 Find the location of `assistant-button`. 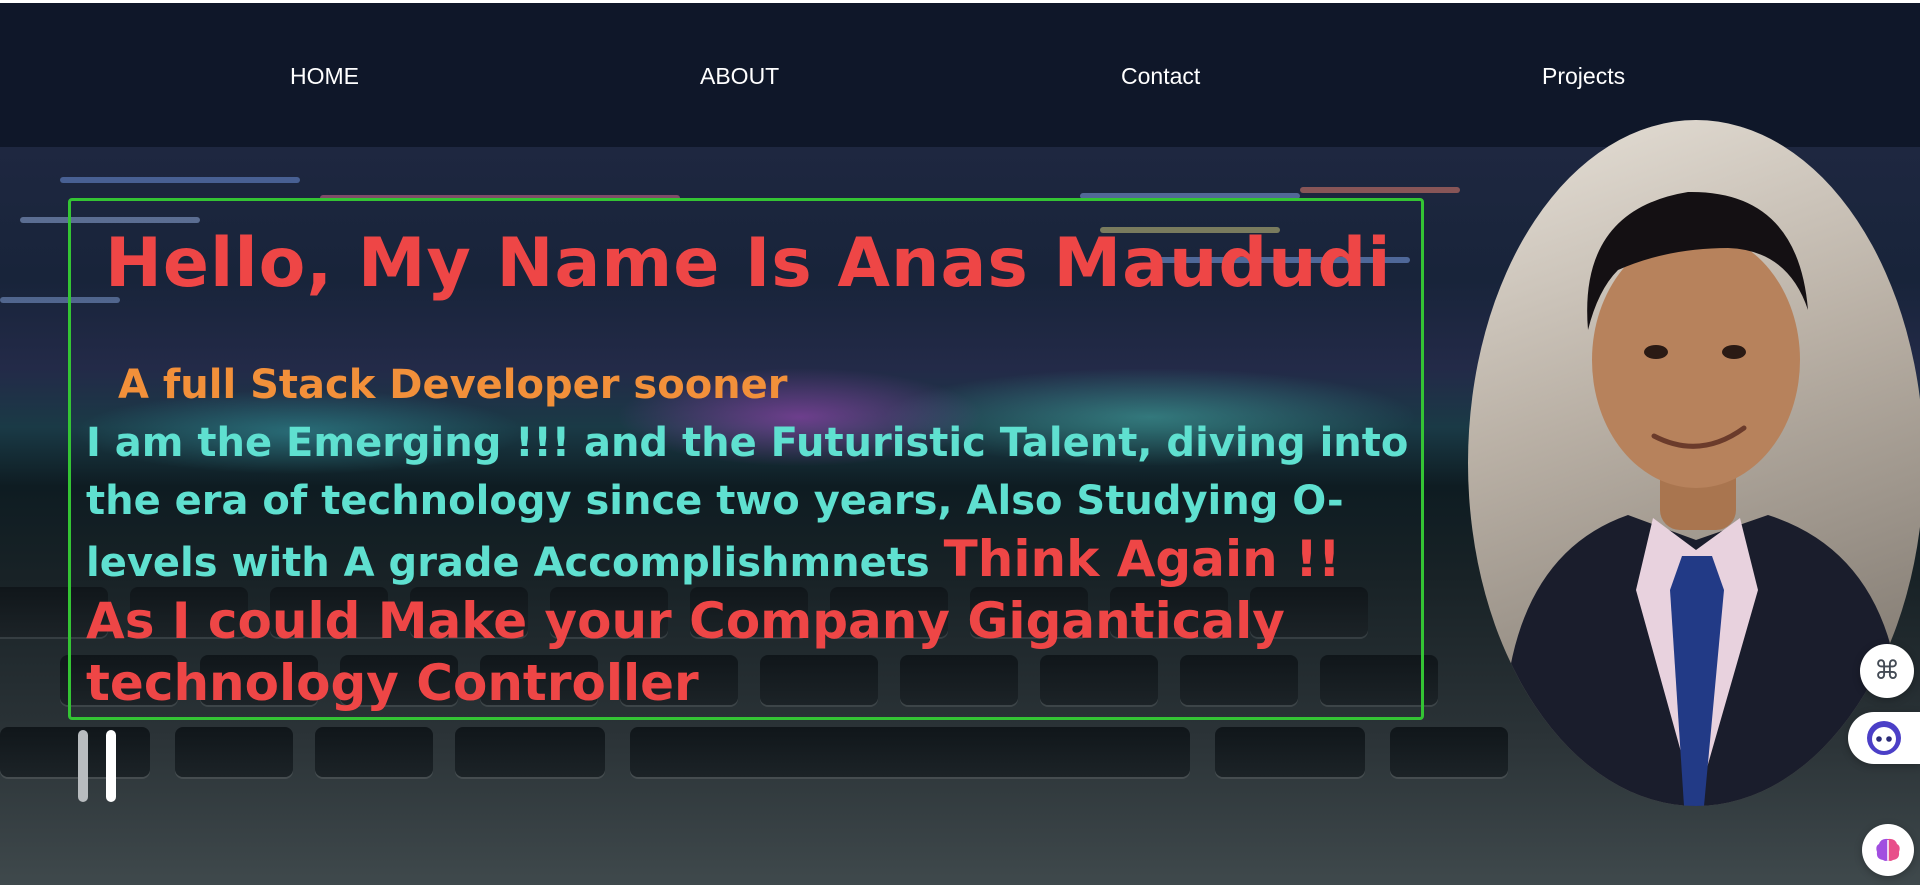

assistant-button is located at coordinates (1884, 738).